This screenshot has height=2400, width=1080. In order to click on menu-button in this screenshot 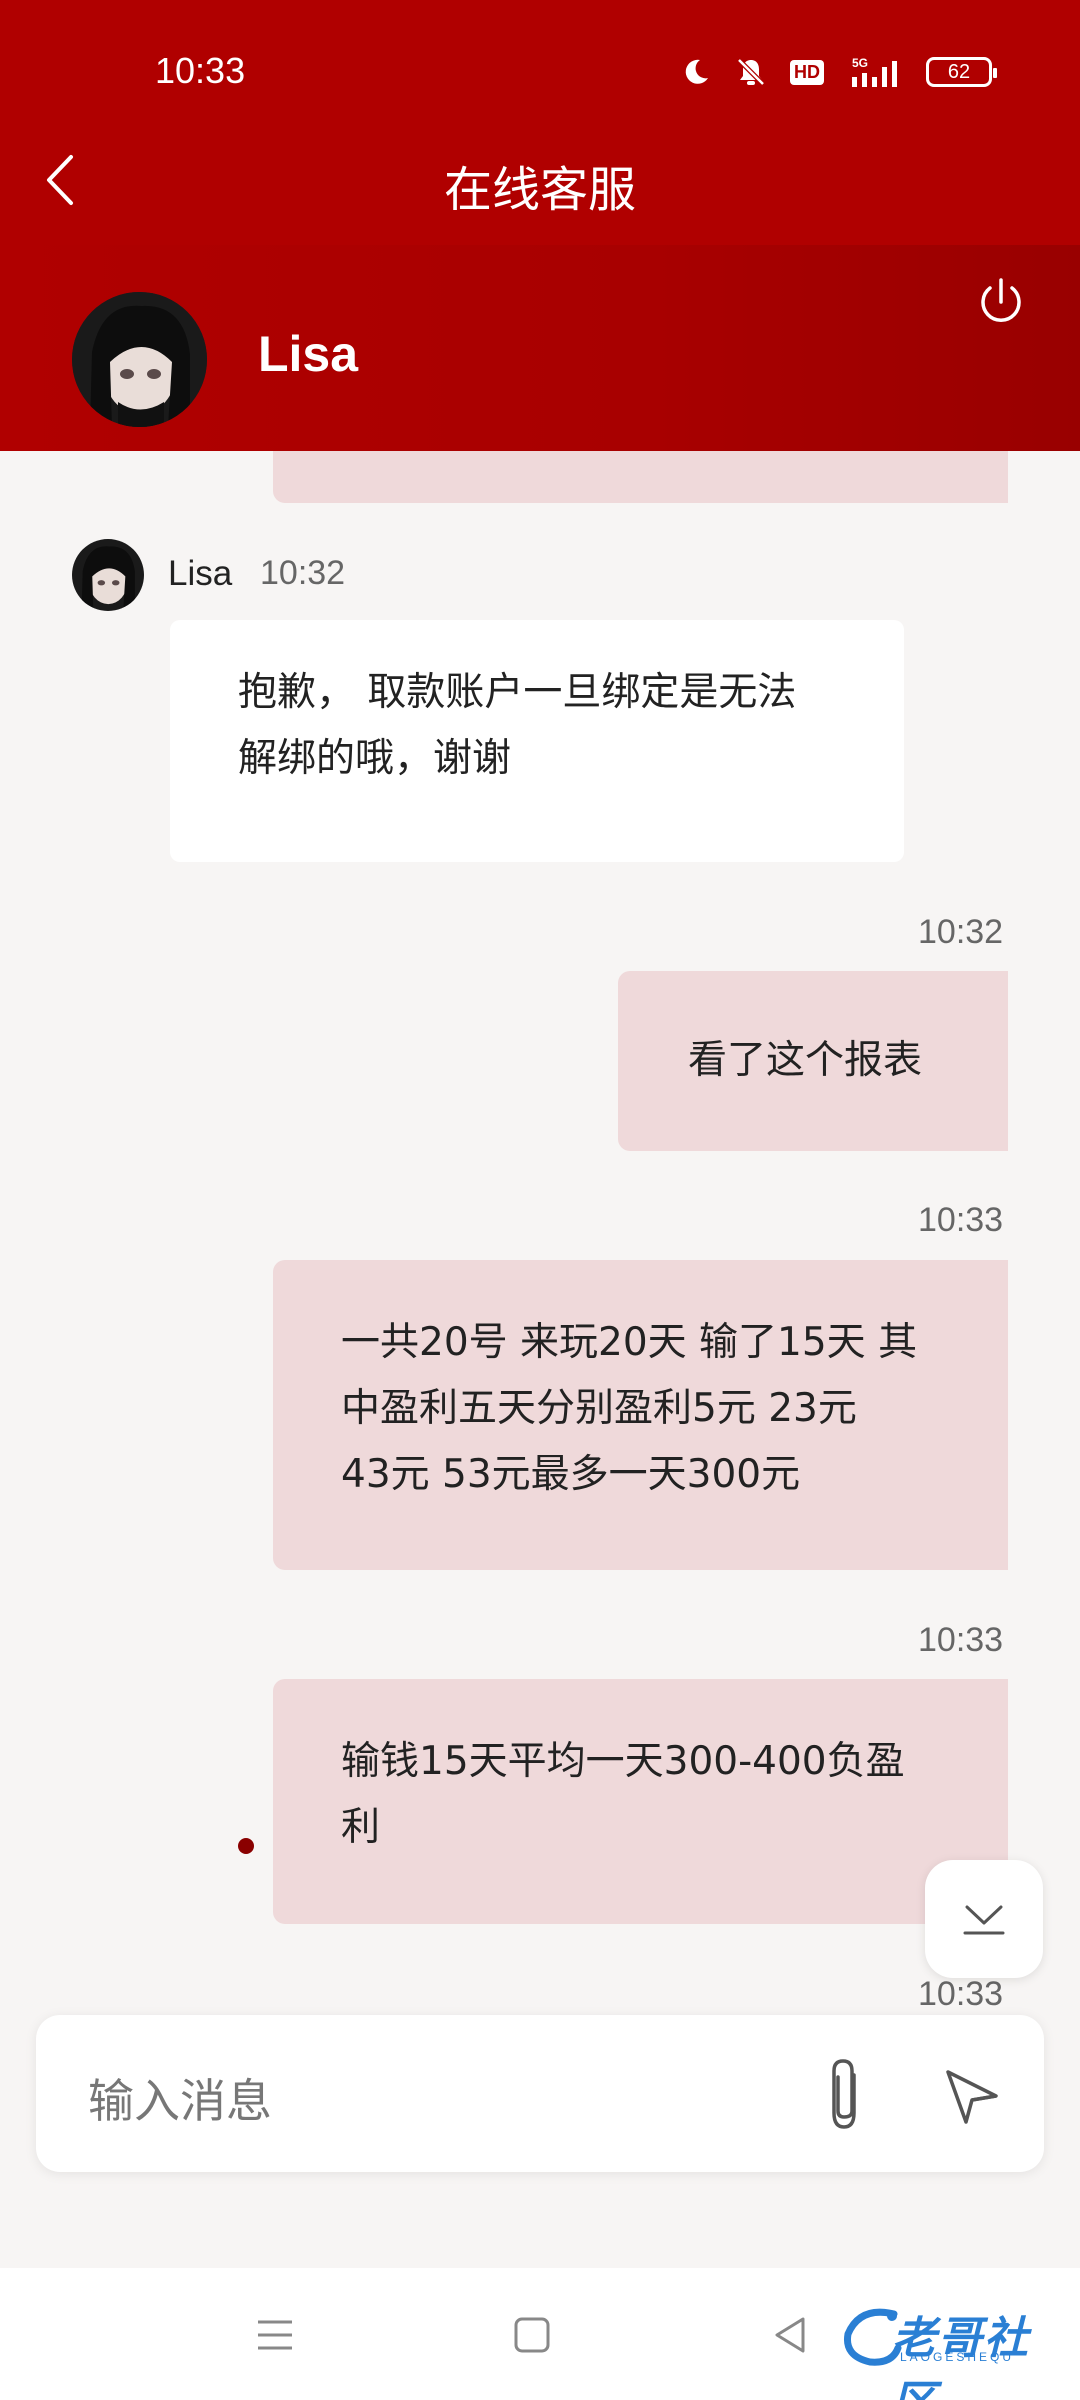, I will do `click(275, 2335)`.